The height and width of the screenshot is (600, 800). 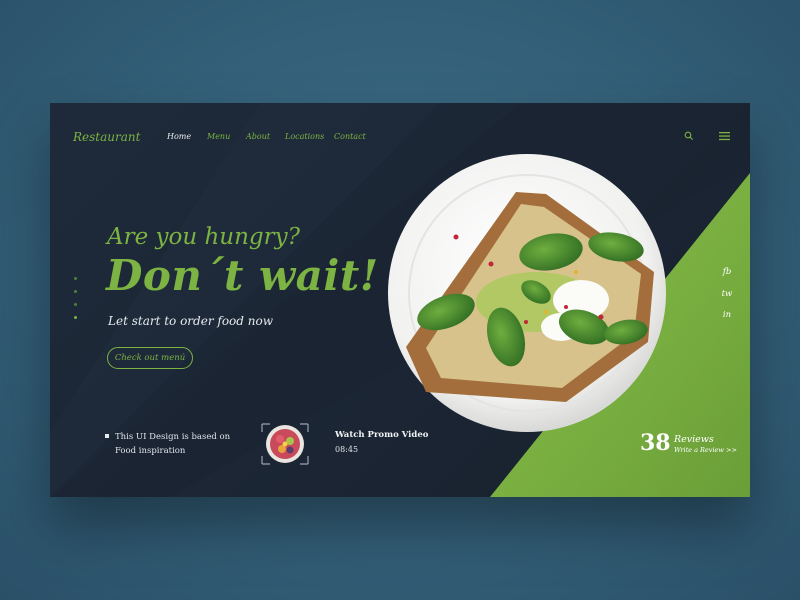 I want to click on social-twitter: tw, so click(x=727, y=294).